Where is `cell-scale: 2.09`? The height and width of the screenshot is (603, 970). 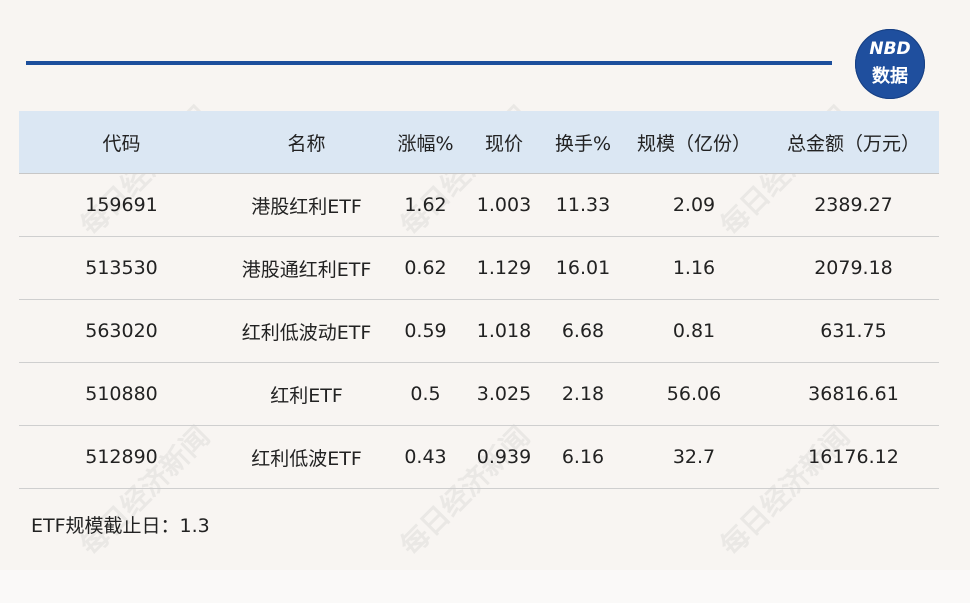
cell-scale: 2.09 is located at coordinates (694, 205).